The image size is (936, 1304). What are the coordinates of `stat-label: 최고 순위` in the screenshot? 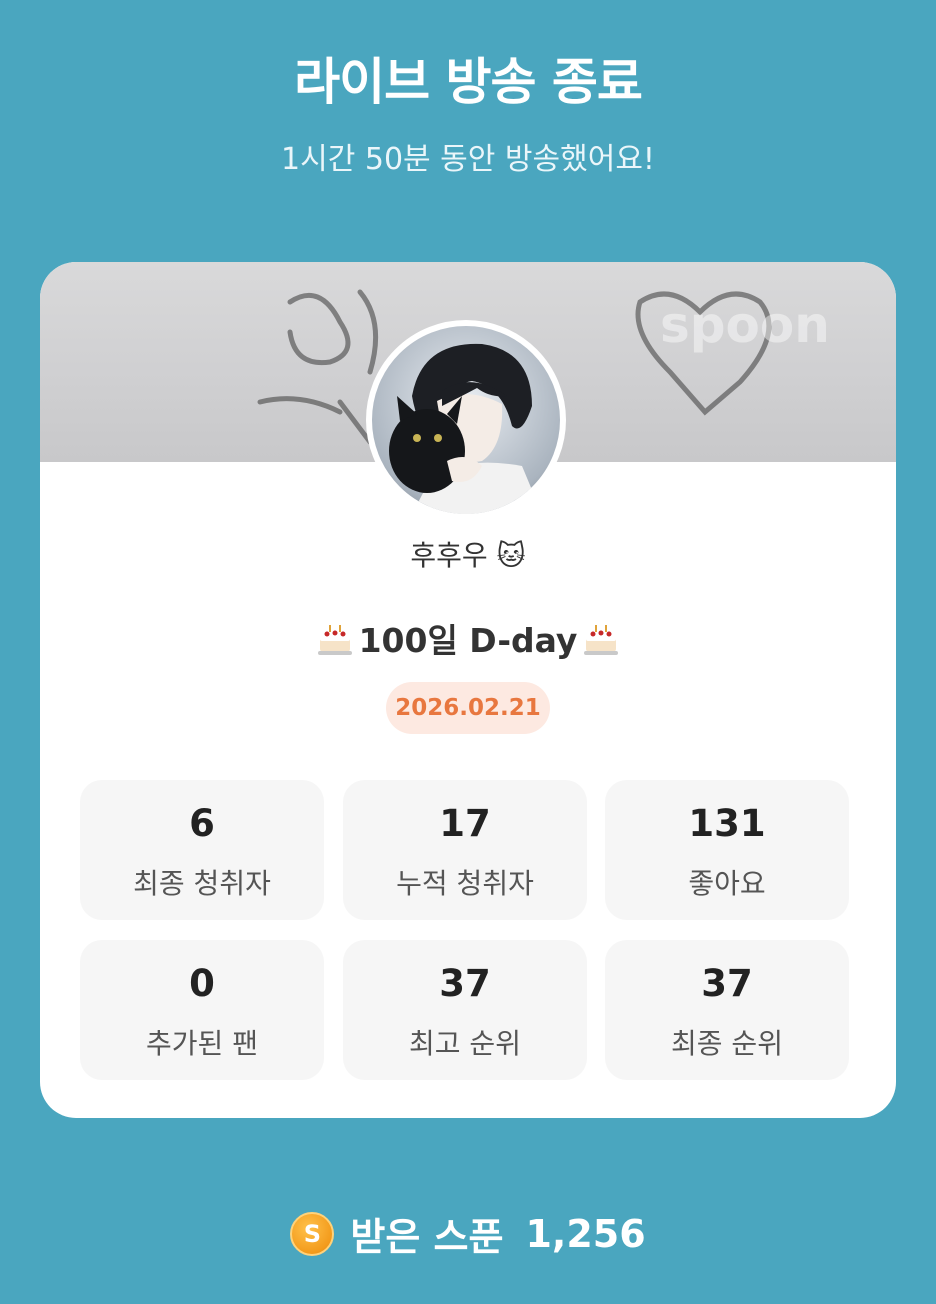 It's located at (465, 1043).